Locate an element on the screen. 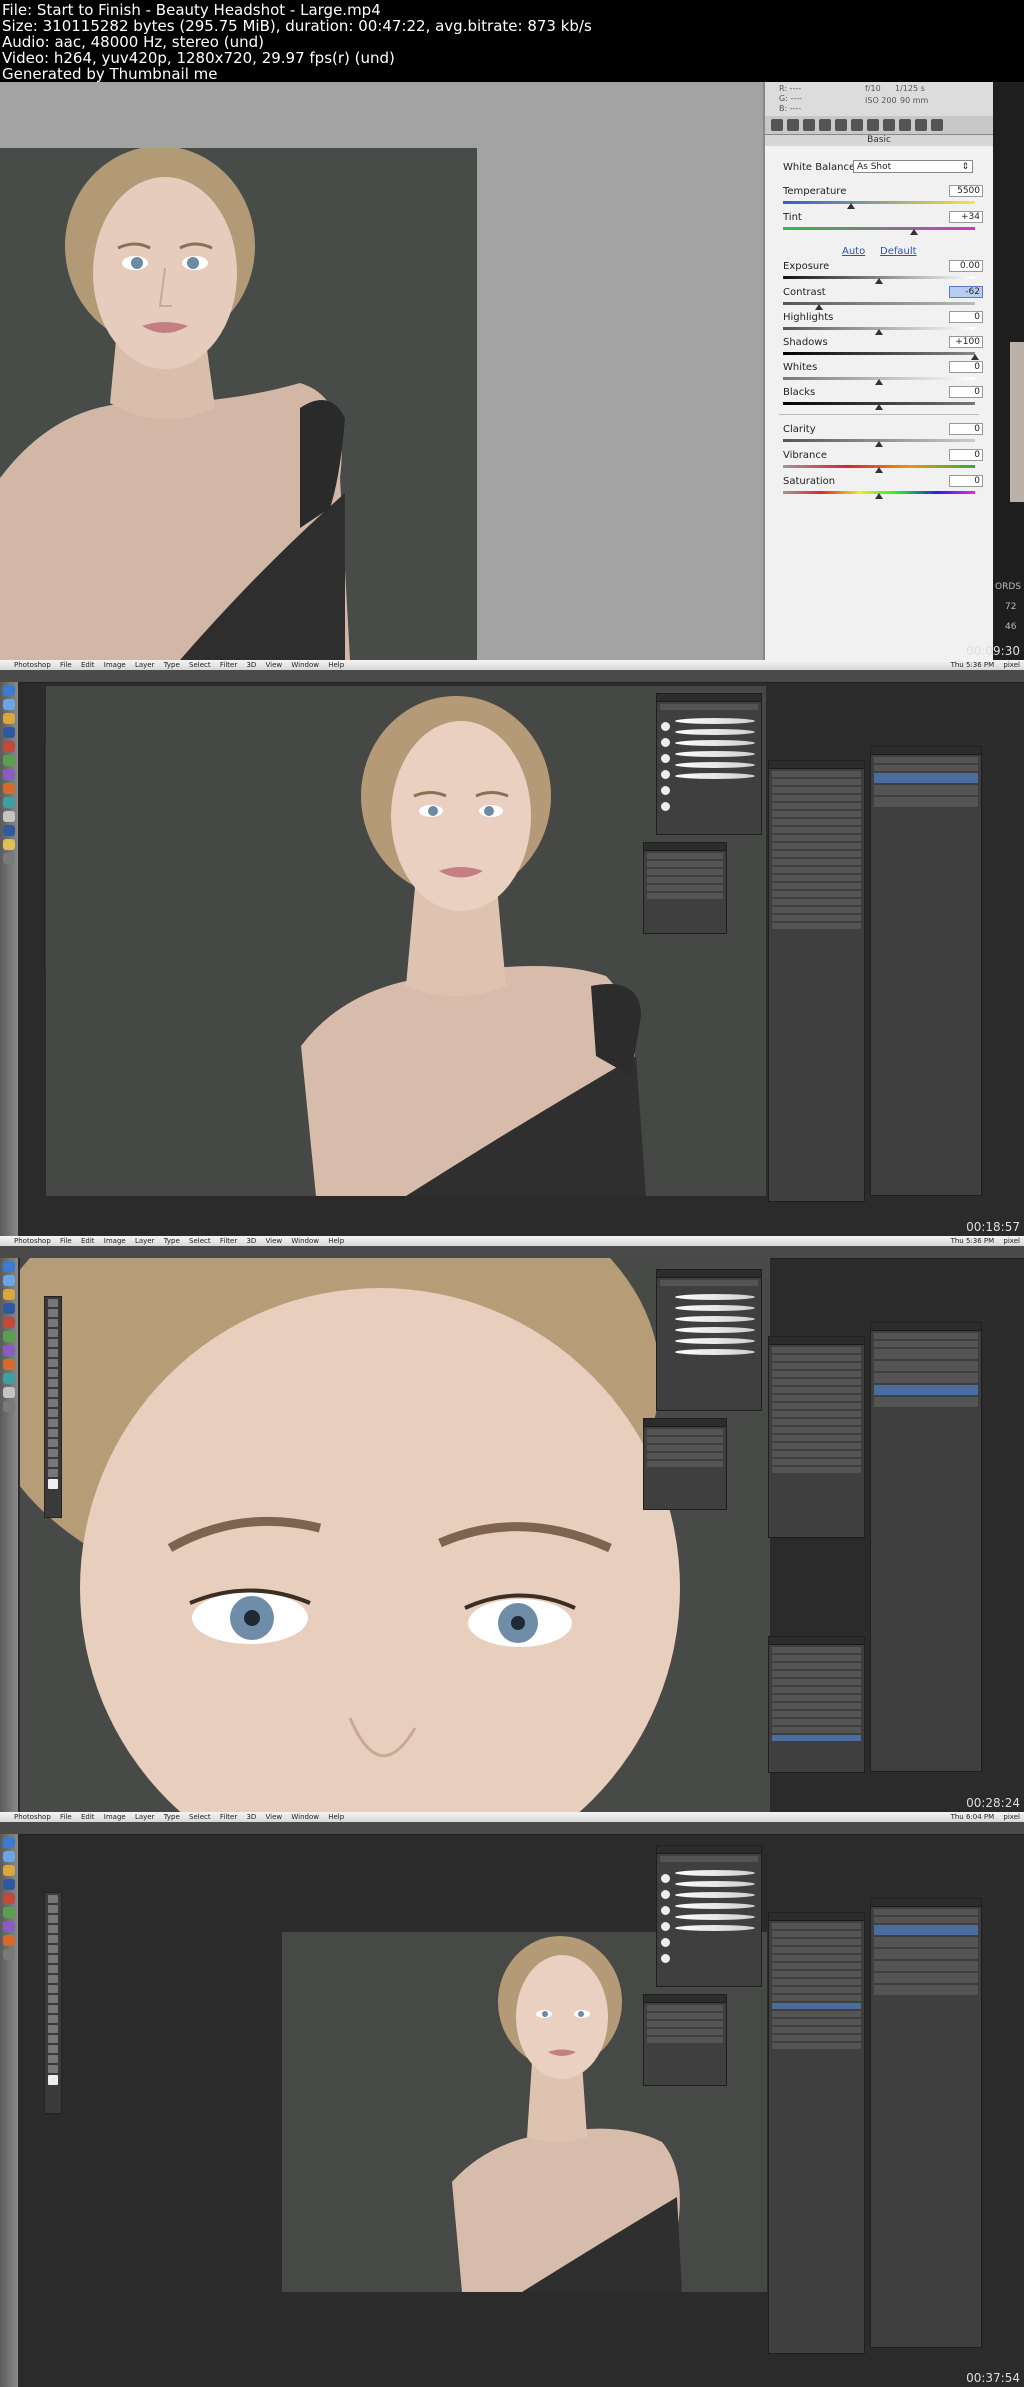  contrast-slider is located at coordinates (879, 303).